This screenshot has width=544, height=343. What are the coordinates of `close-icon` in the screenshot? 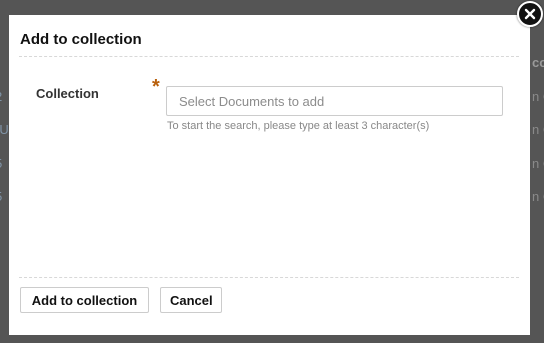 It's located at (530, 14).